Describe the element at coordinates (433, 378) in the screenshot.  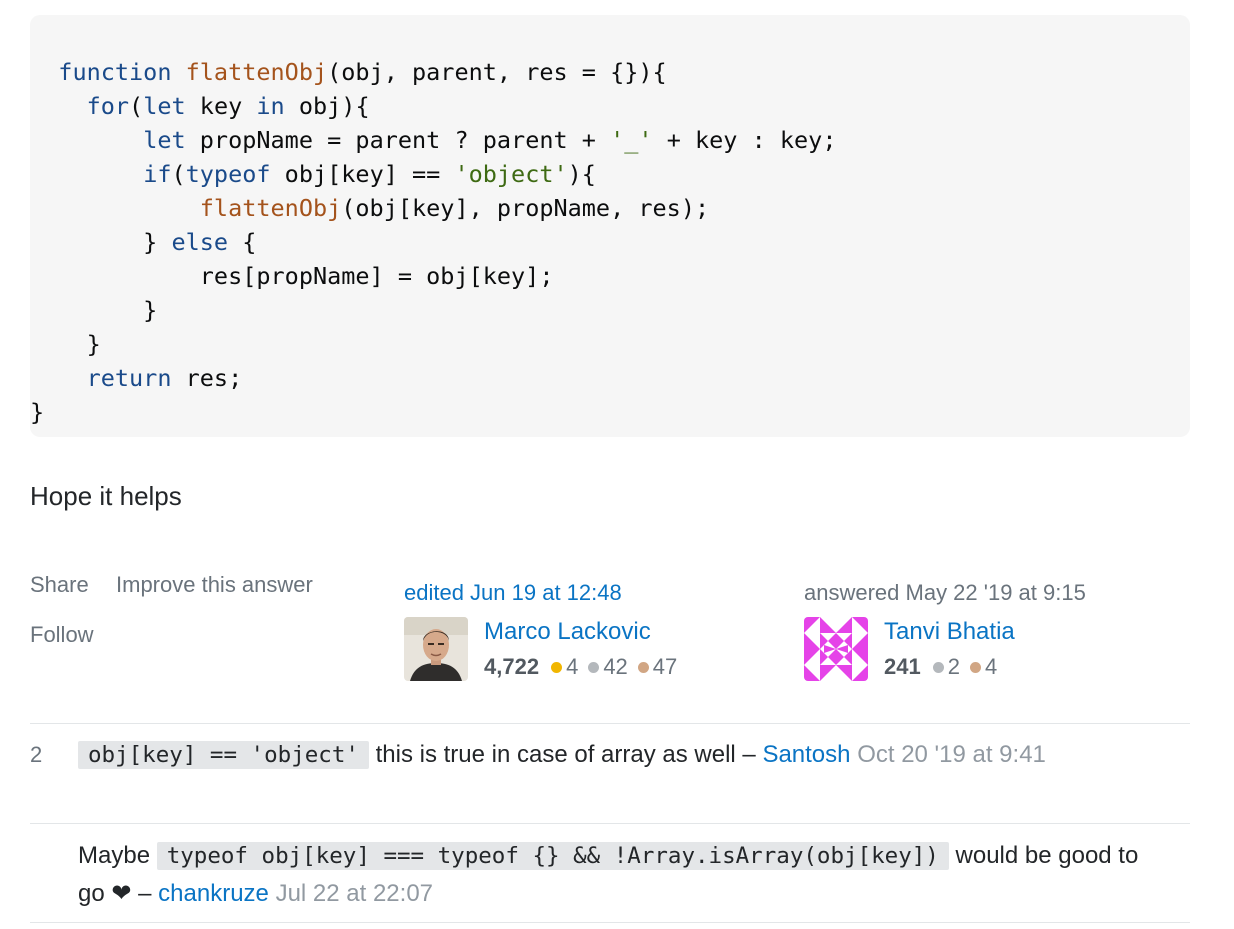
I see `code-line: return res;` at that location.